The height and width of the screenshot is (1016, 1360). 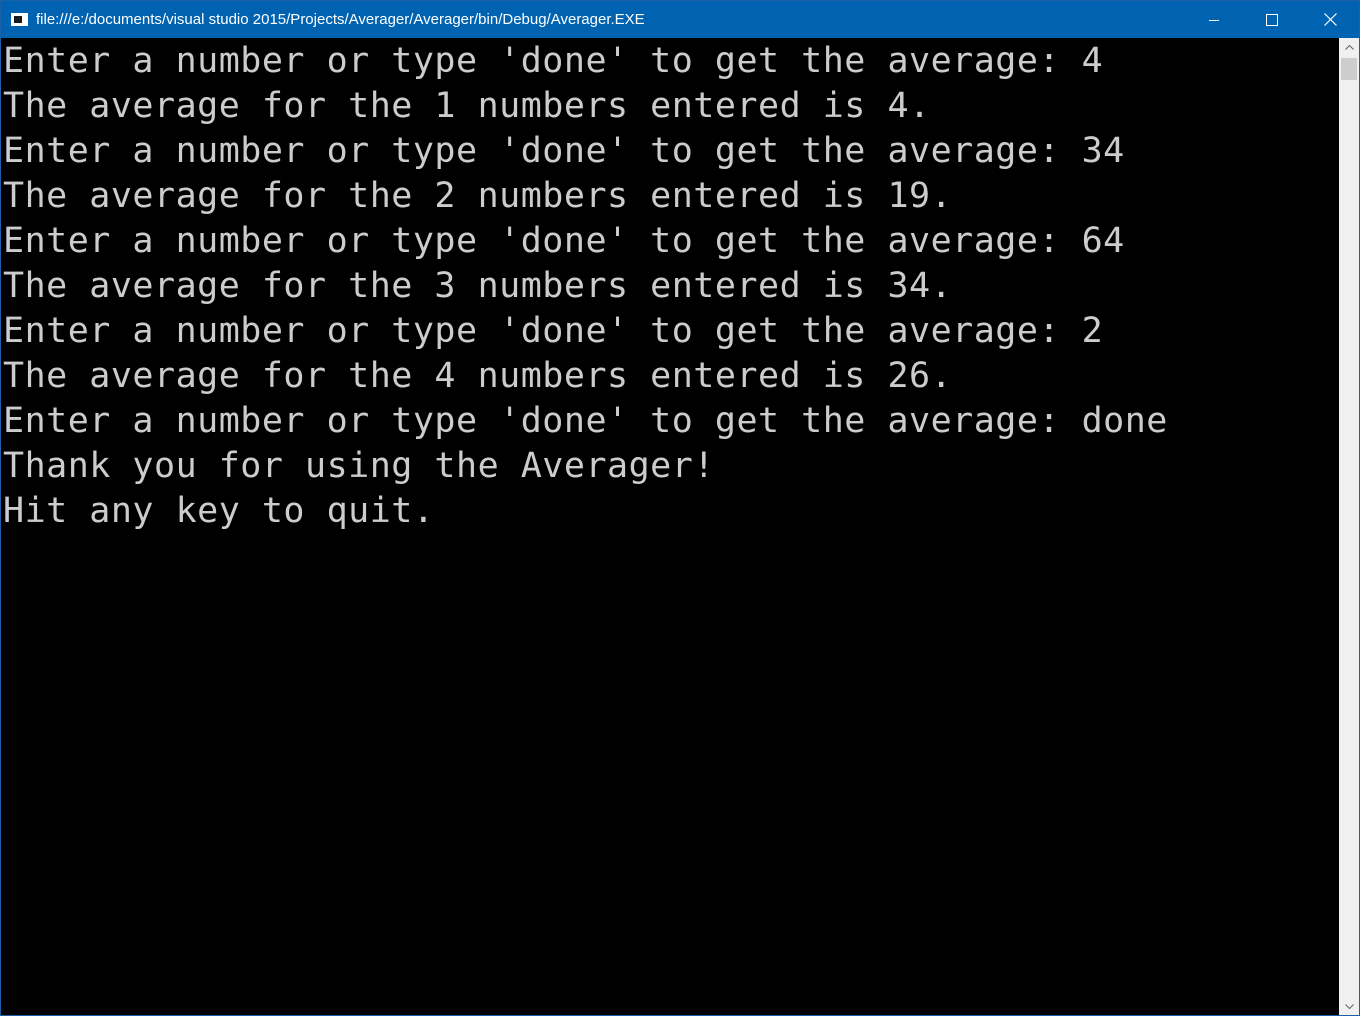 I want to click on chevron-up-icon, so click(x=1349, y=47).